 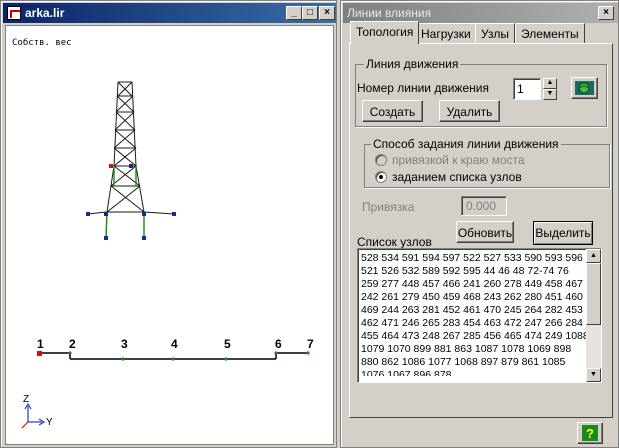 I want to click on tower-frame, so click(x=131, y=160).